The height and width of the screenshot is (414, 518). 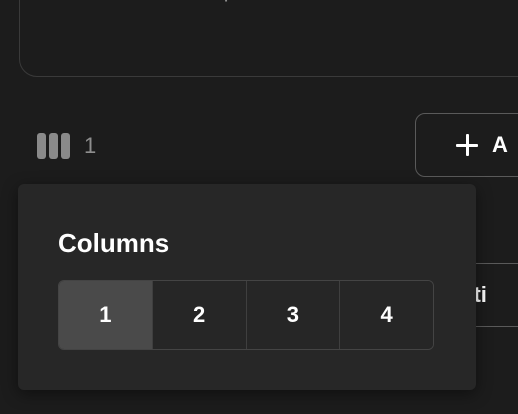 I want to click on column-option-3: 3, so click(x=293, y=315).